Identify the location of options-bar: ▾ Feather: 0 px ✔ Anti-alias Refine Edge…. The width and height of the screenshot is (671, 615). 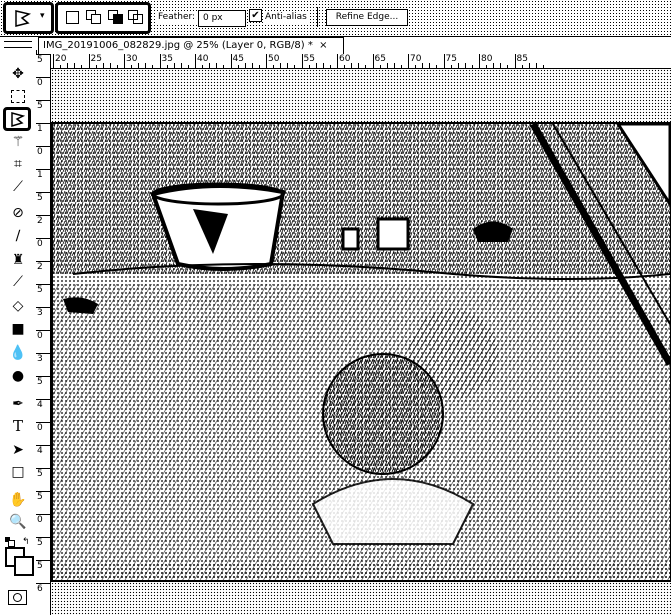
(335, 18).